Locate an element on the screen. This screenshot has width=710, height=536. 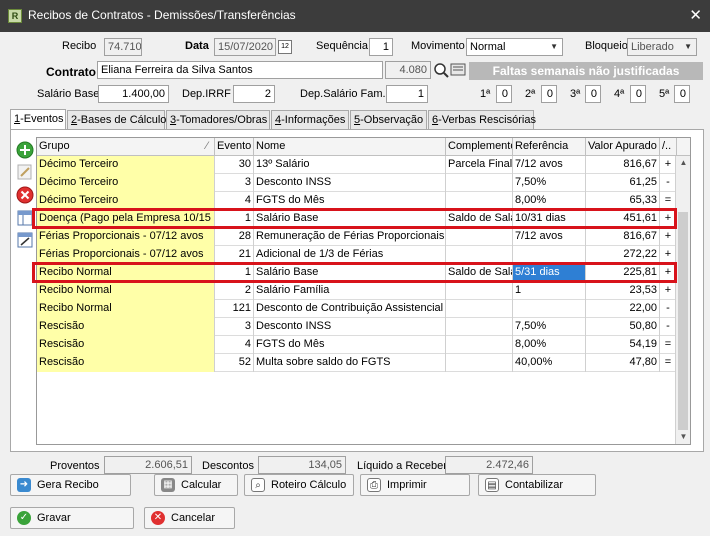
vertical-scrollbar: ▲ ▼ is located at coordinates (682, 300).